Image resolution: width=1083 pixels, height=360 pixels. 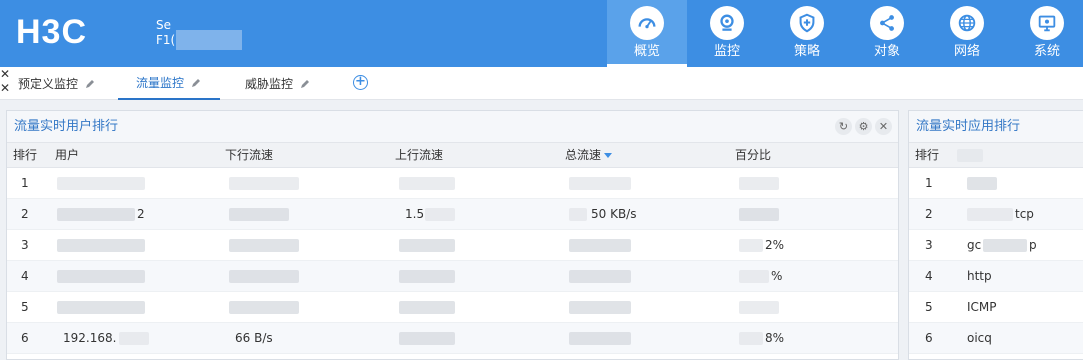 I want to click on panel-tools: ↻ ⚙ ✕, so click(x=863, y=126).